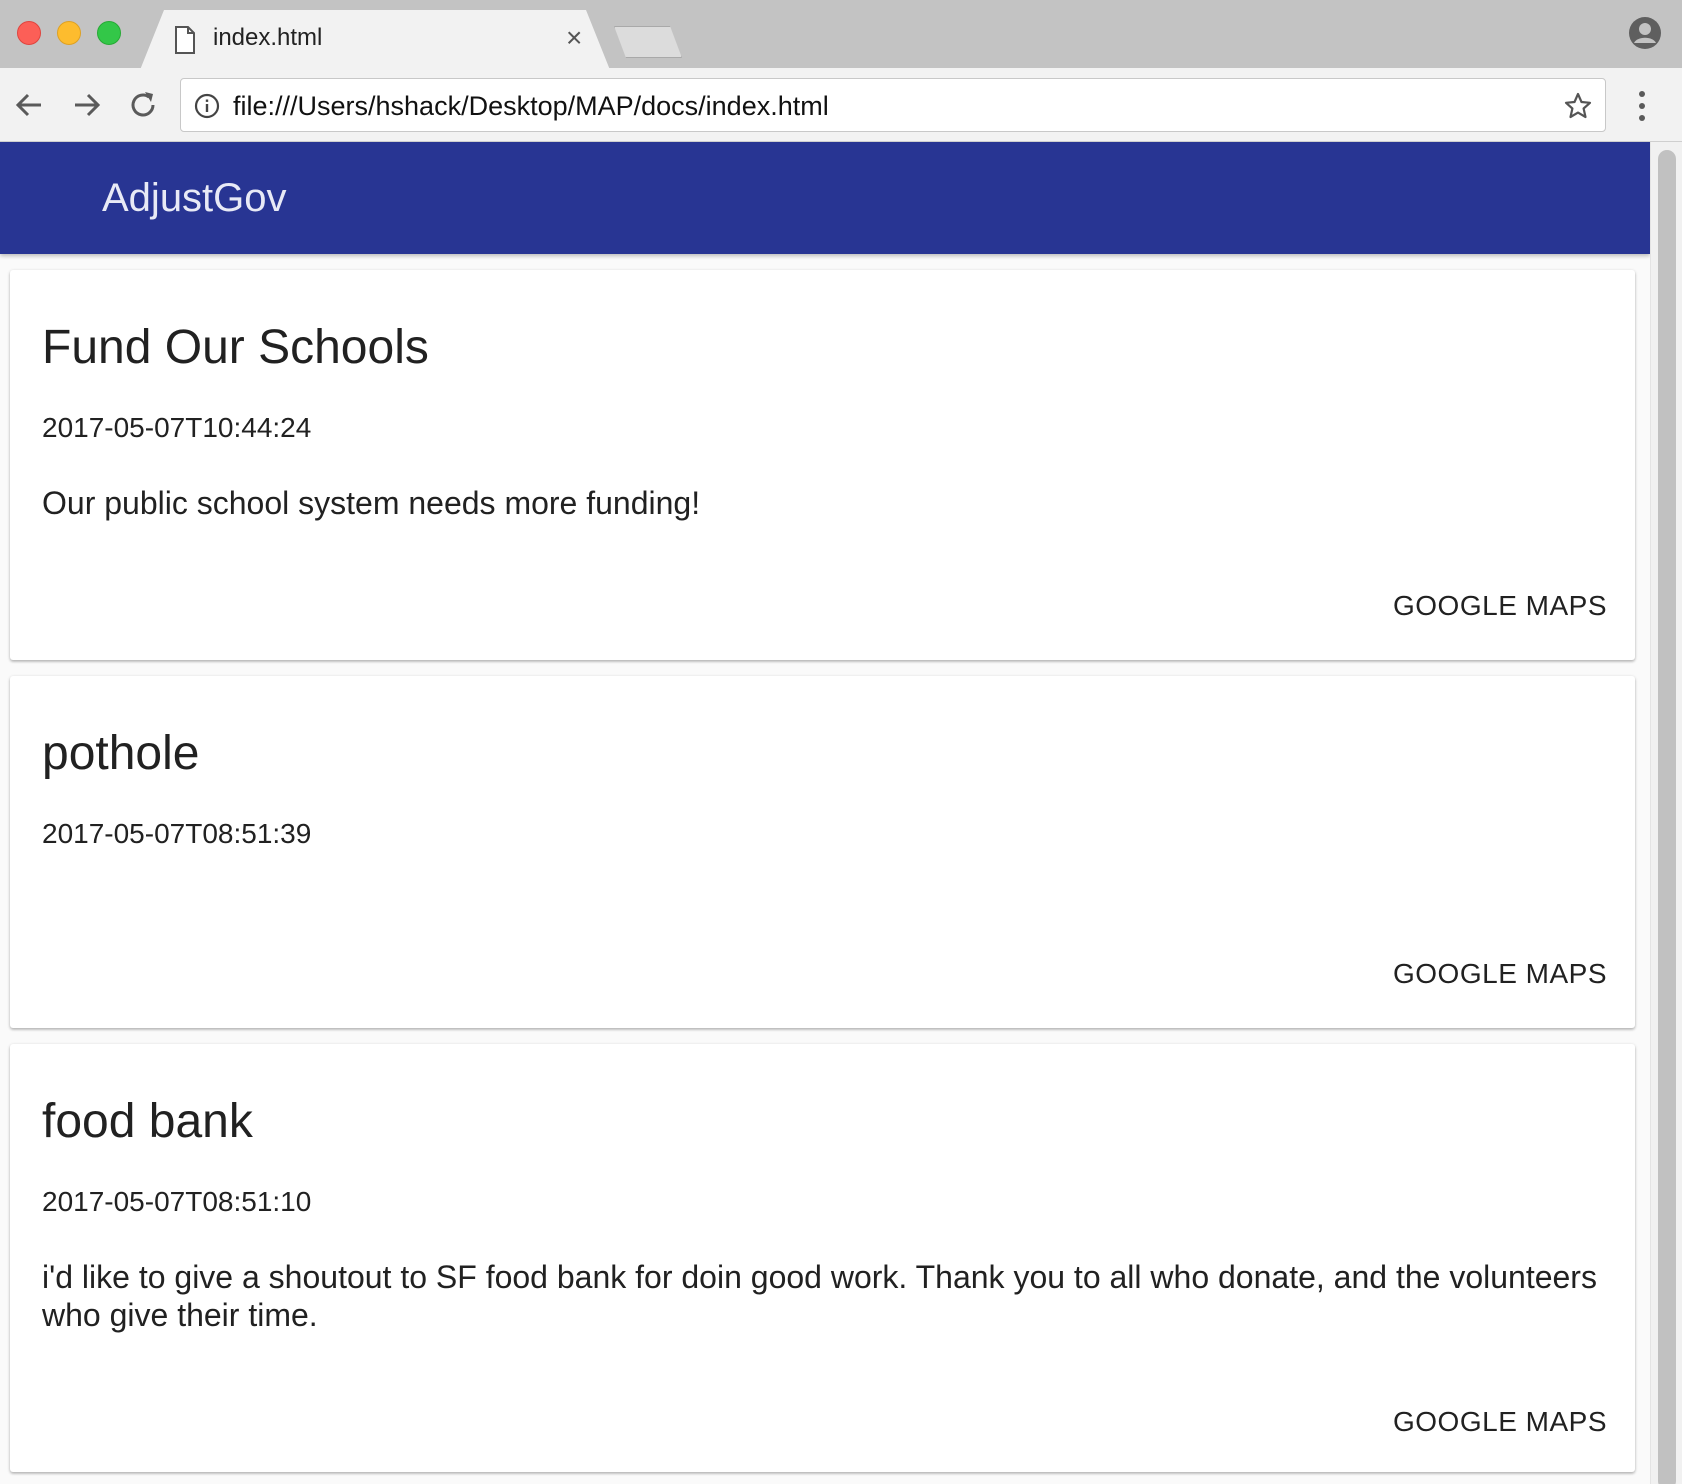 This screenshot has width=1682, height=1484. Describe the element at coordinates (648, 42) in the screenshot. I see `new-tab-button` at that location.